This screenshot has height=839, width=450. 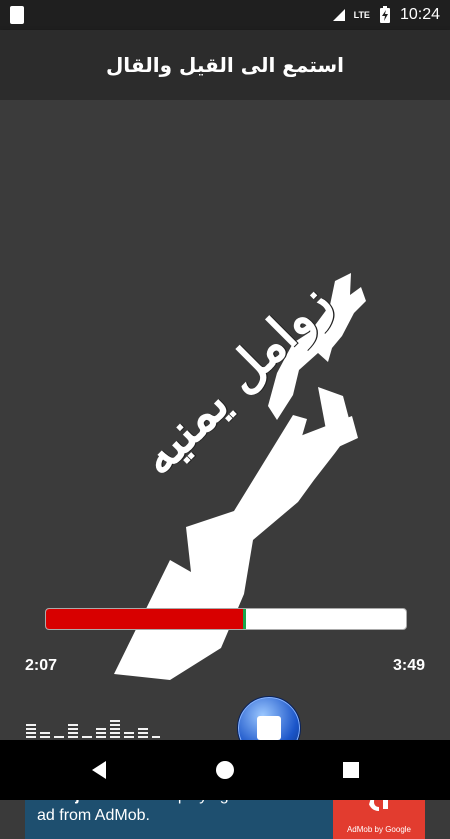 What do you see at coordinates (419, 14) in the screenshot?
I see `clock-time: 10:24` at bounding box center [419, 14].